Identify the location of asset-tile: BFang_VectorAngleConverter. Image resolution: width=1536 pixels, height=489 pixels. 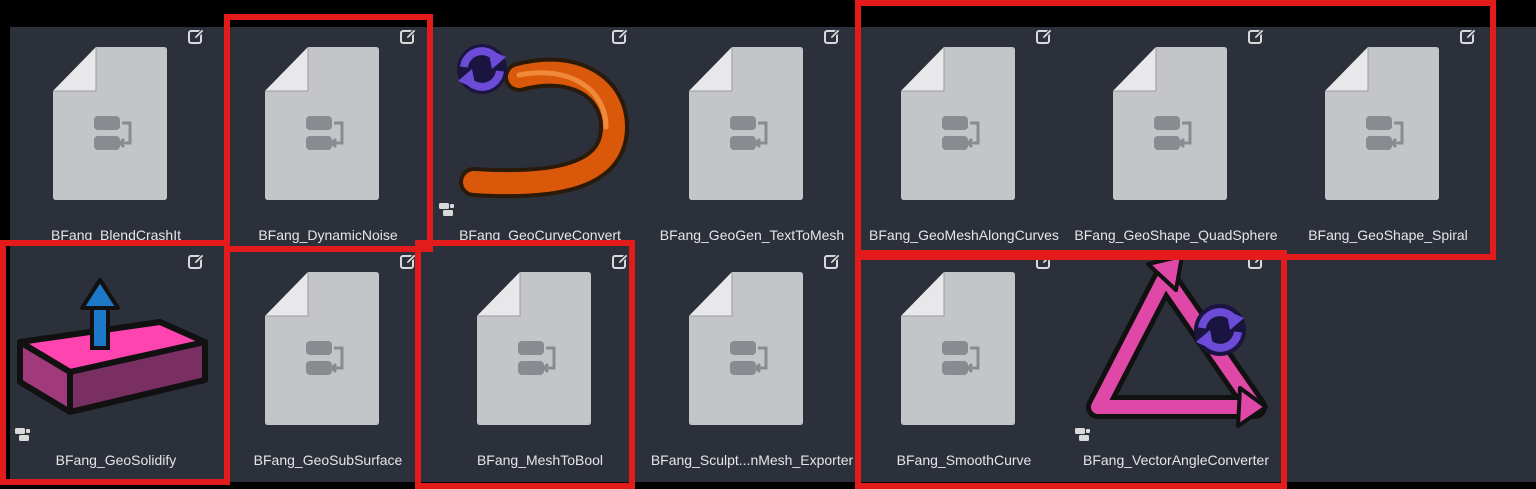
(1176, 364).